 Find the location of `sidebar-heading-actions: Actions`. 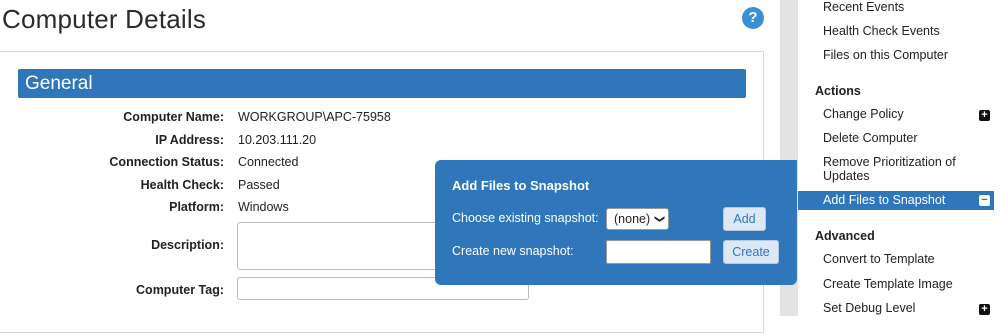

sidebar-heading-actions: Actions is located at coordinates (838, 91).